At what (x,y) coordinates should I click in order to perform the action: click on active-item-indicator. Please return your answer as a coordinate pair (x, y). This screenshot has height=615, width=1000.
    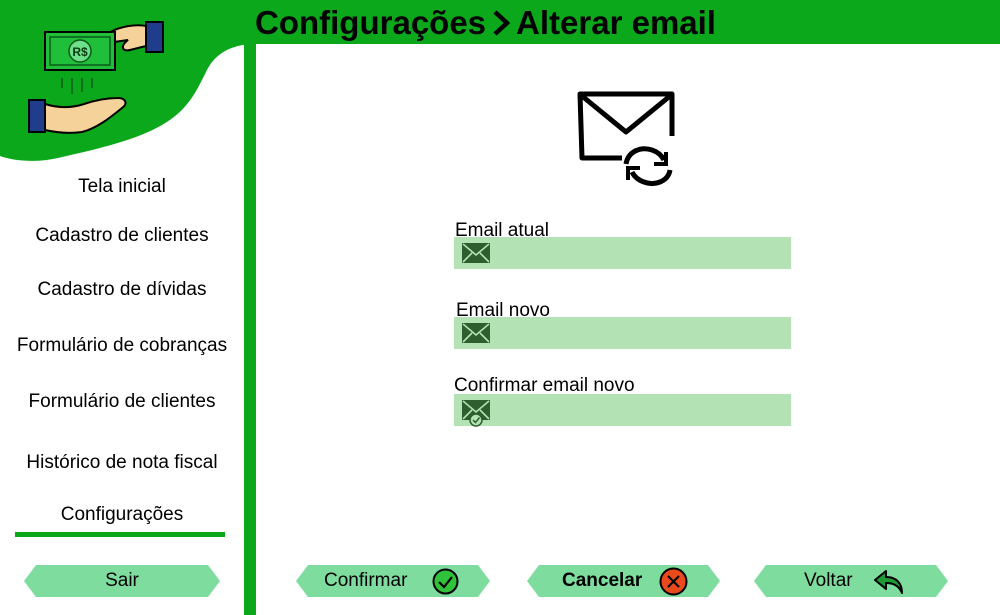
    Looking at the image, I should click on (120, 534).